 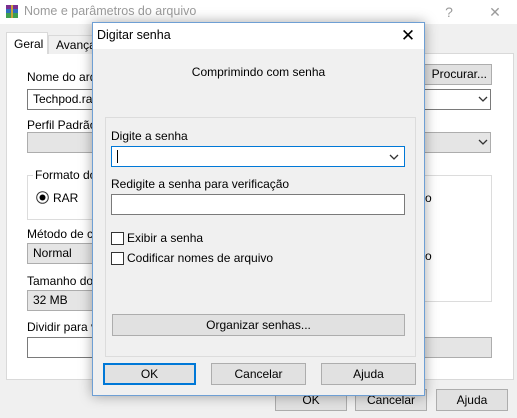 I want to click on method-dropdown: Normal, so click(x=60, y=253).